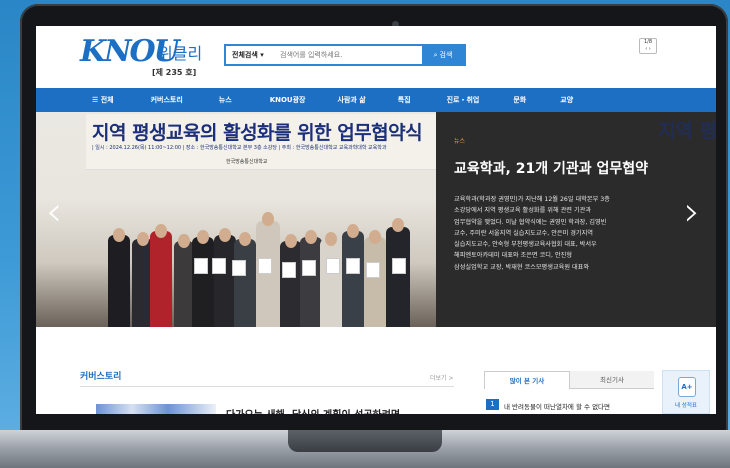 This screenshot has height=468, width=730. What do you see at coordinates (167, 100) in the screenshot?
I see `nav-cover-story: 커버스토리` at bounding box center [167, 100].